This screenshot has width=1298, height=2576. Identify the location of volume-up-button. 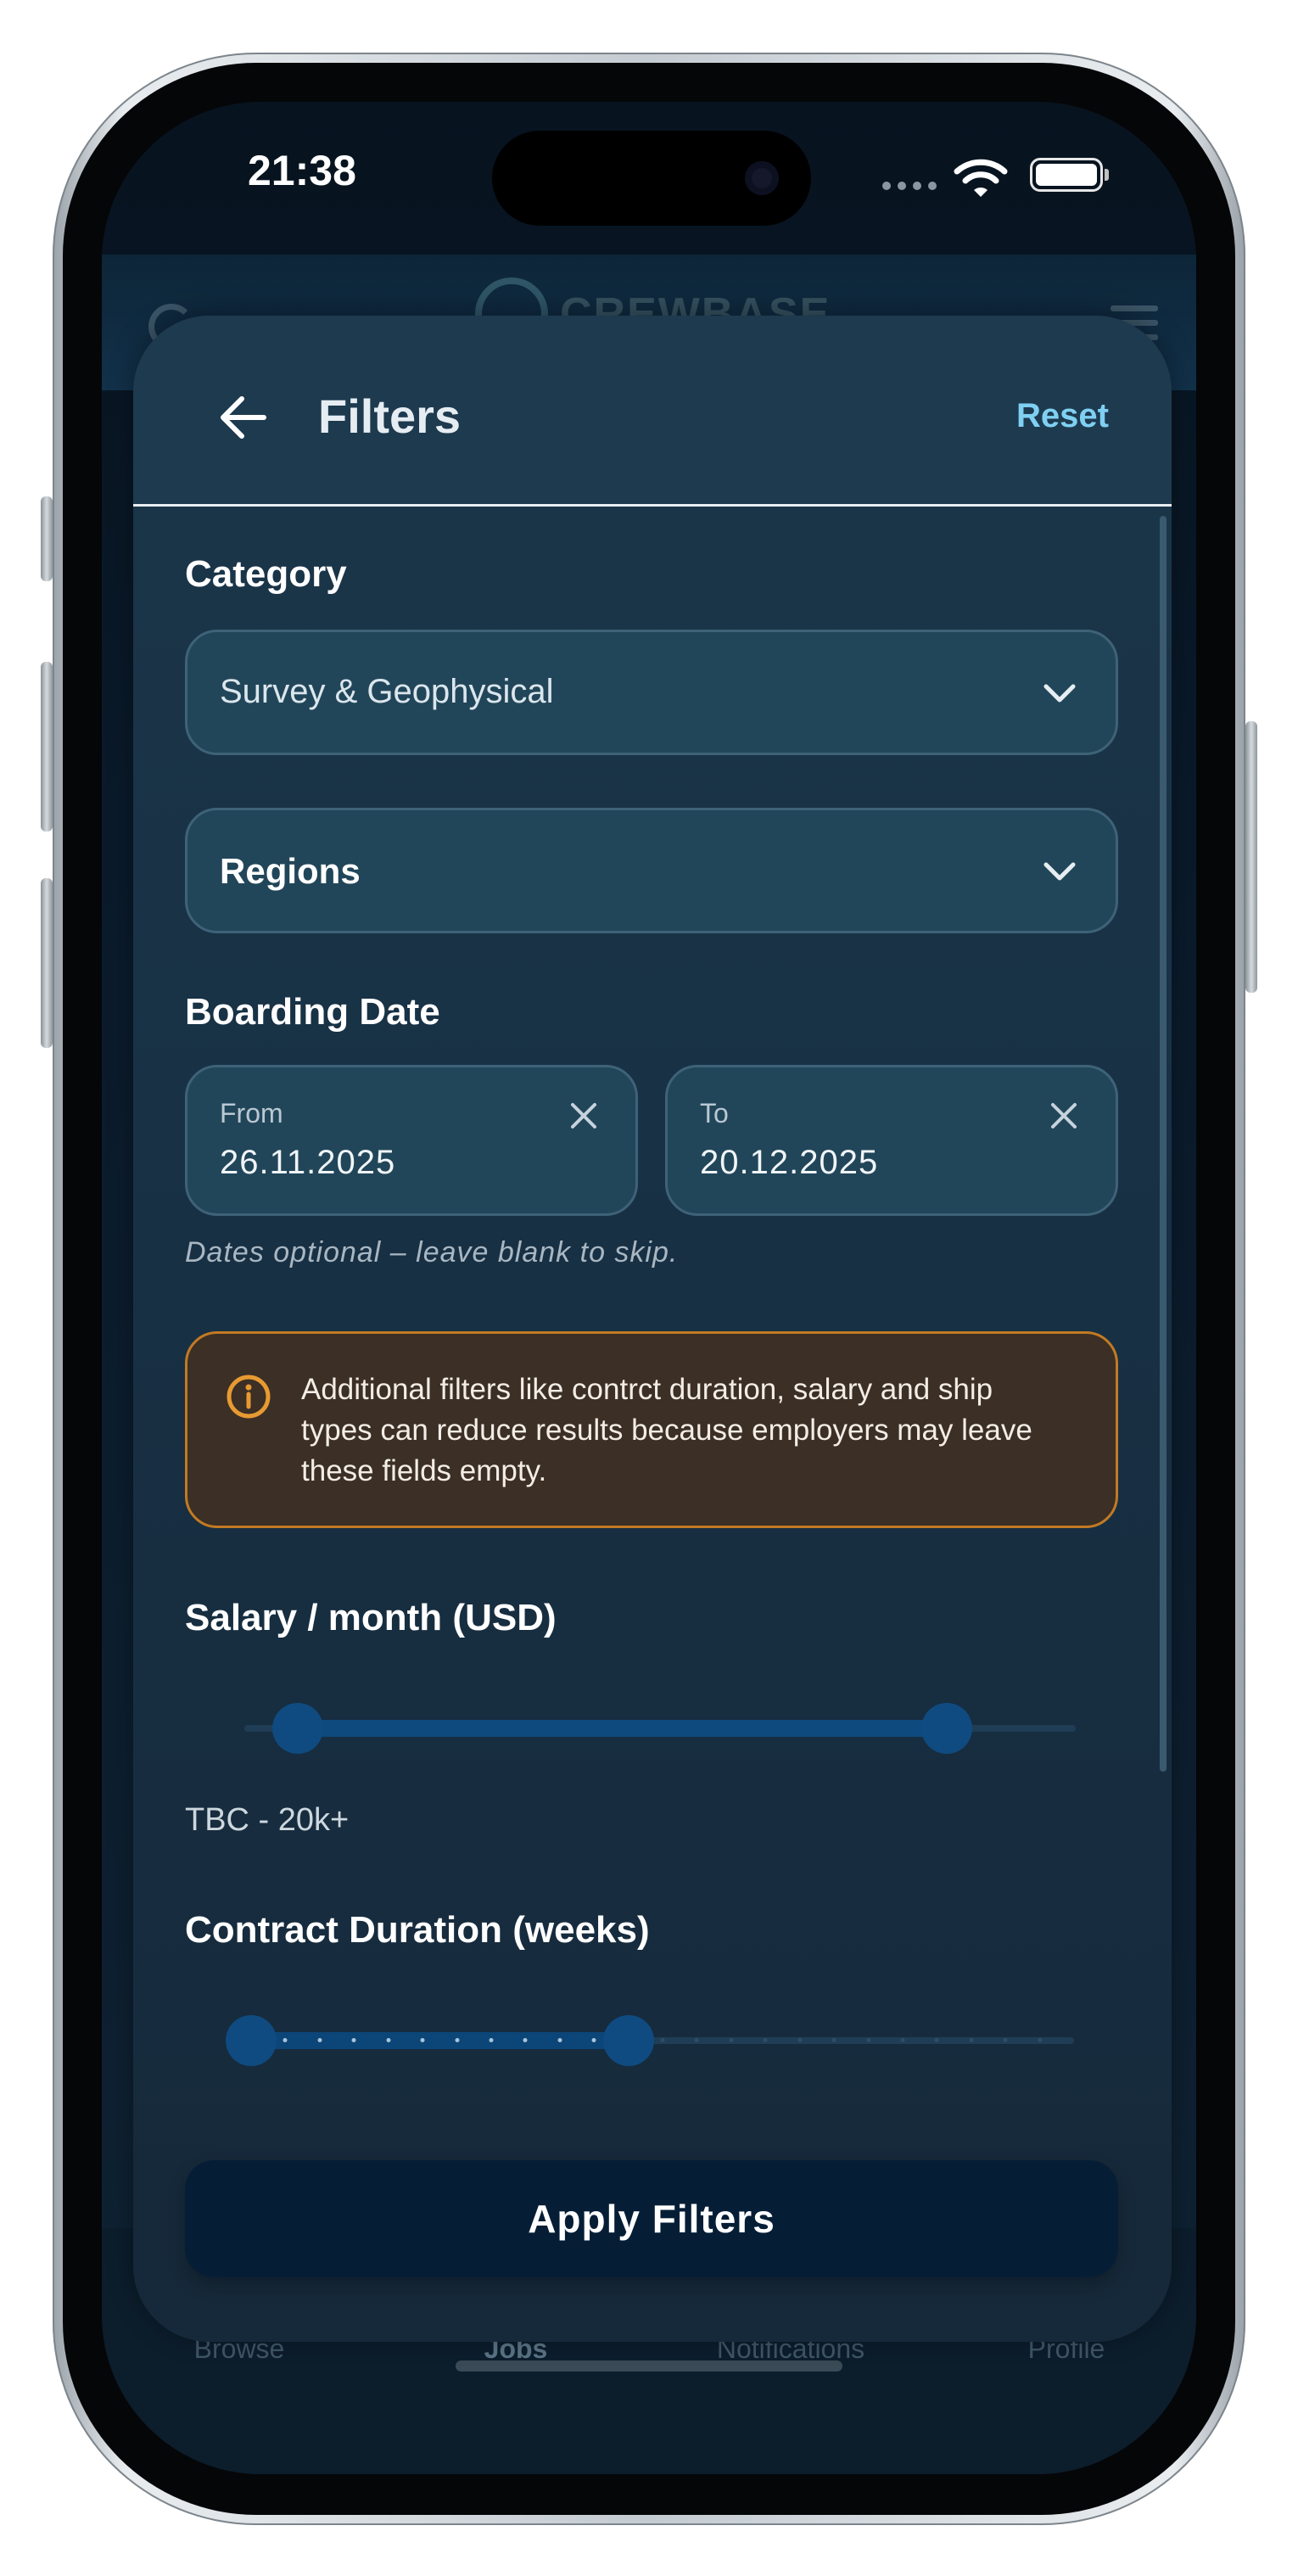
(47, 747).